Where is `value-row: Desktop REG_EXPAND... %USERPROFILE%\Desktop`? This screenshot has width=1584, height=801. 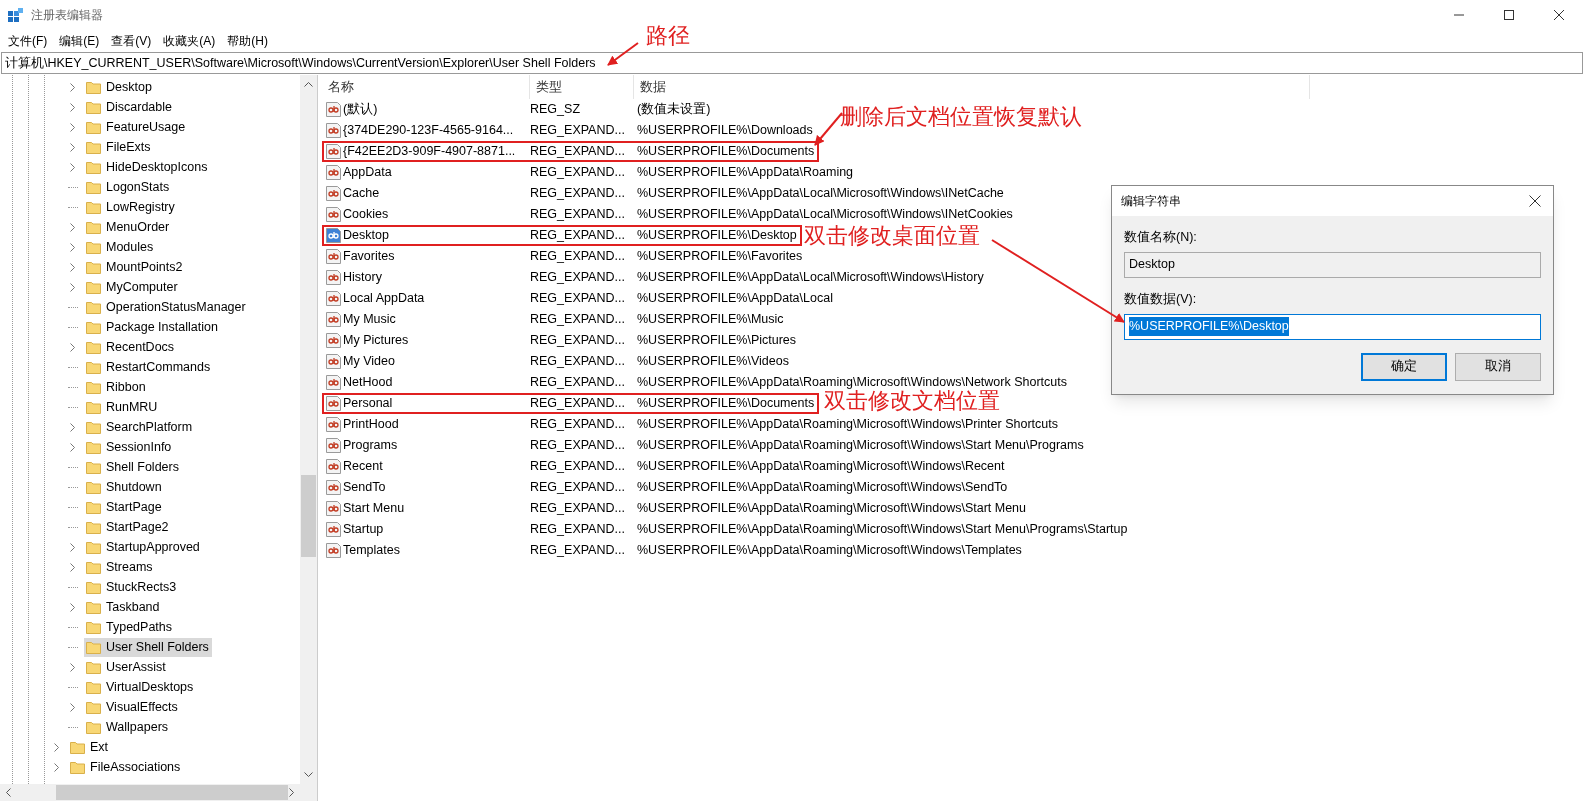 value-row: Desktop REG_EXPAND... %USERPROFILE%\Desktop is located at coordinates (562, 235).